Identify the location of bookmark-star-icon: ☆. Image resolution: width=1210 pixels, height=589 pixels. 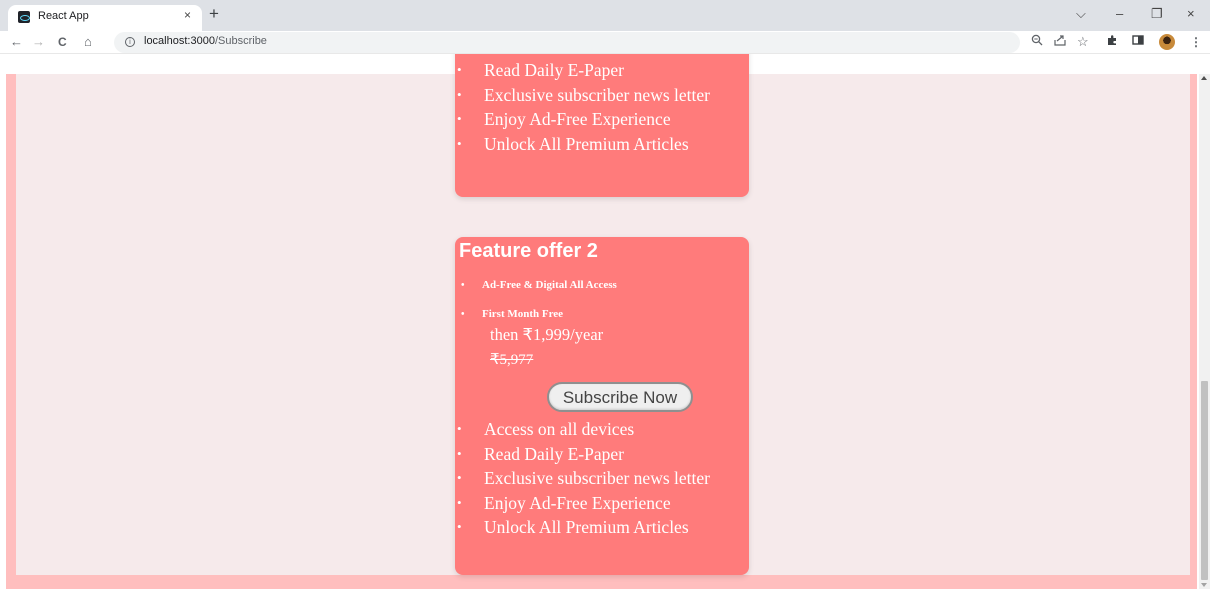
(1083, 42).